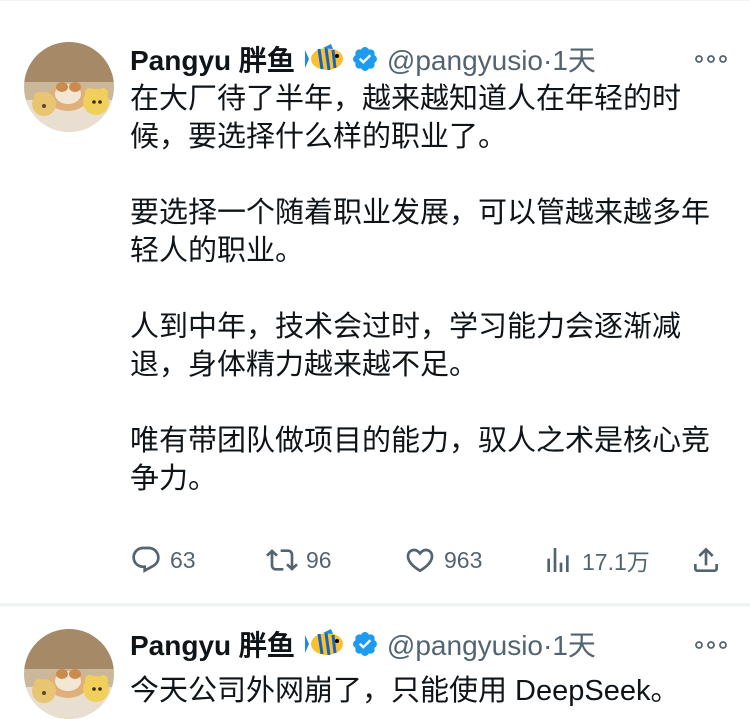 The width and height of the screenshot is (750, 719). Describe the element at coordinates (406, 346) in the screenshot. I see `tweet-paragraph: 人到中年，技术会过时，学习能力会逐渐减退，身体精力越来越不足。` at that location.